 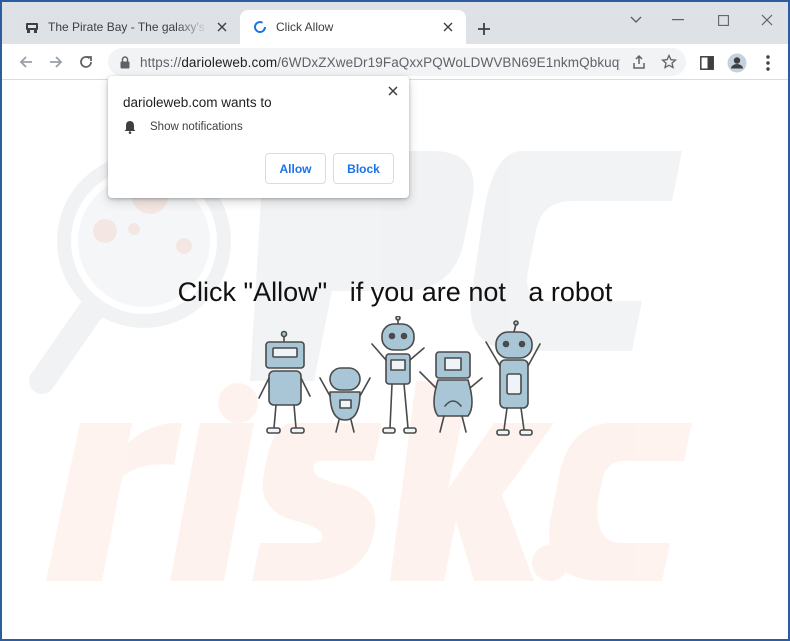 I want to click on url-host: darioleweb.com, so click(x=229, y=62).